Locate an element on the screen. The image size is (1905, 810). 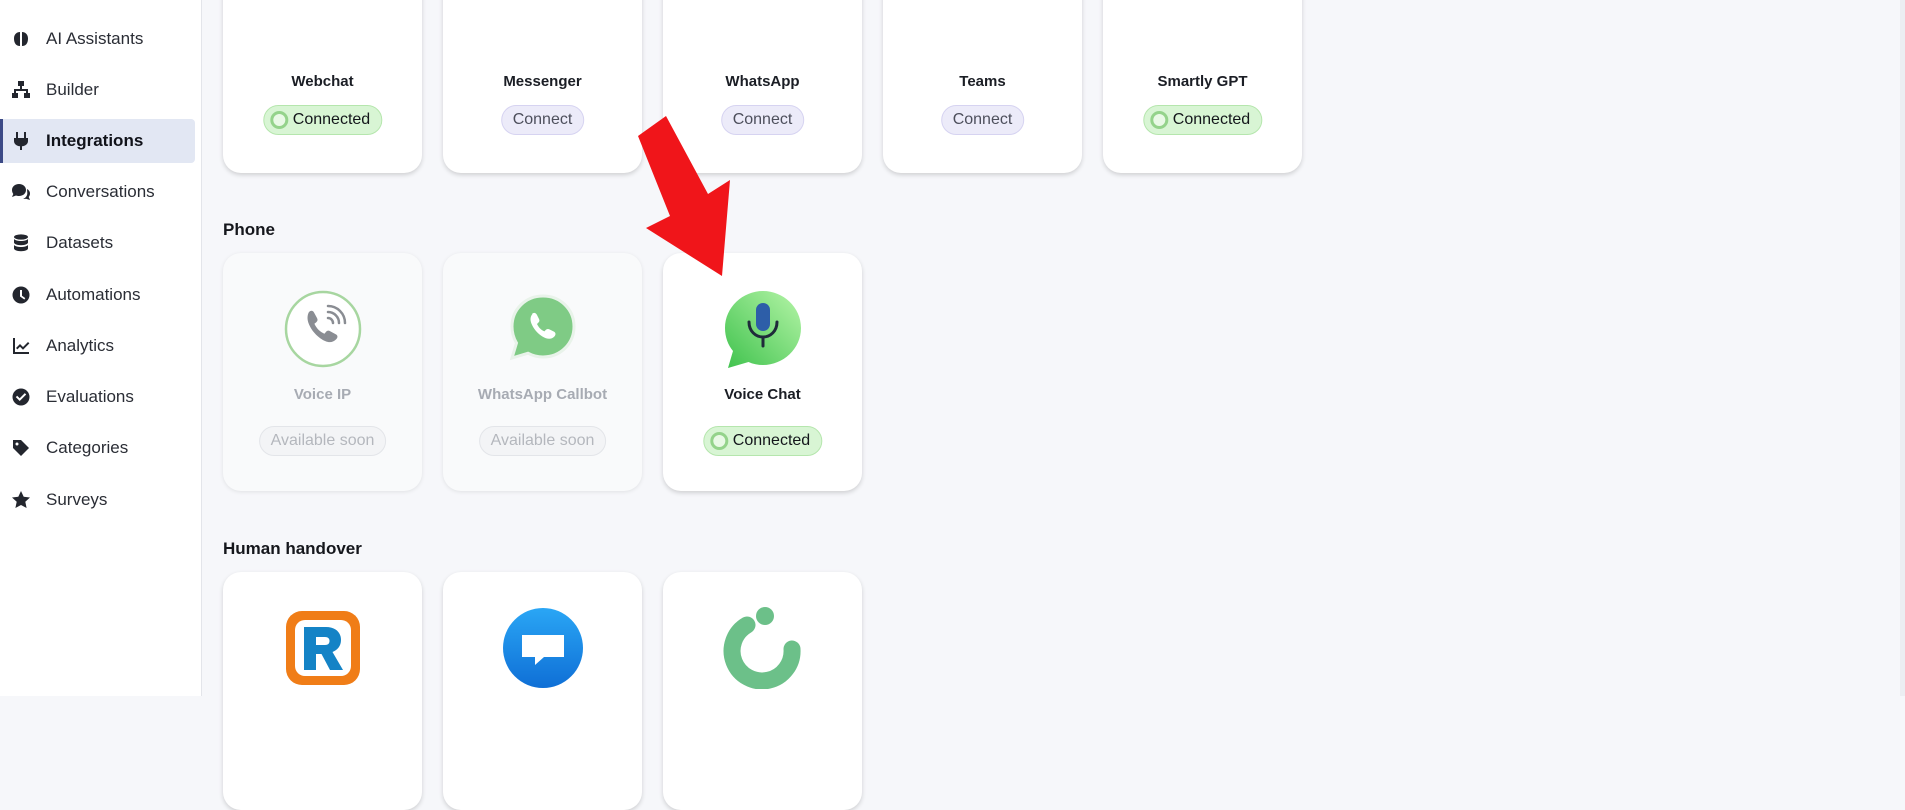
sitemap-icon is located at coordinates (21, 90).